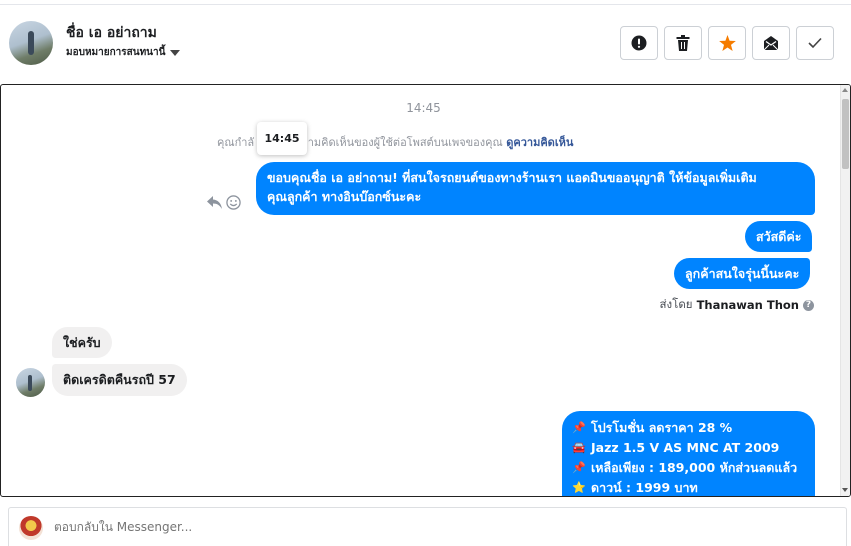 Image resolution: width=851 pixels, height=546 pixels. I want to click on promo-text: โปรโมชั่น ลดราคา 28 %, so click(662, 427).